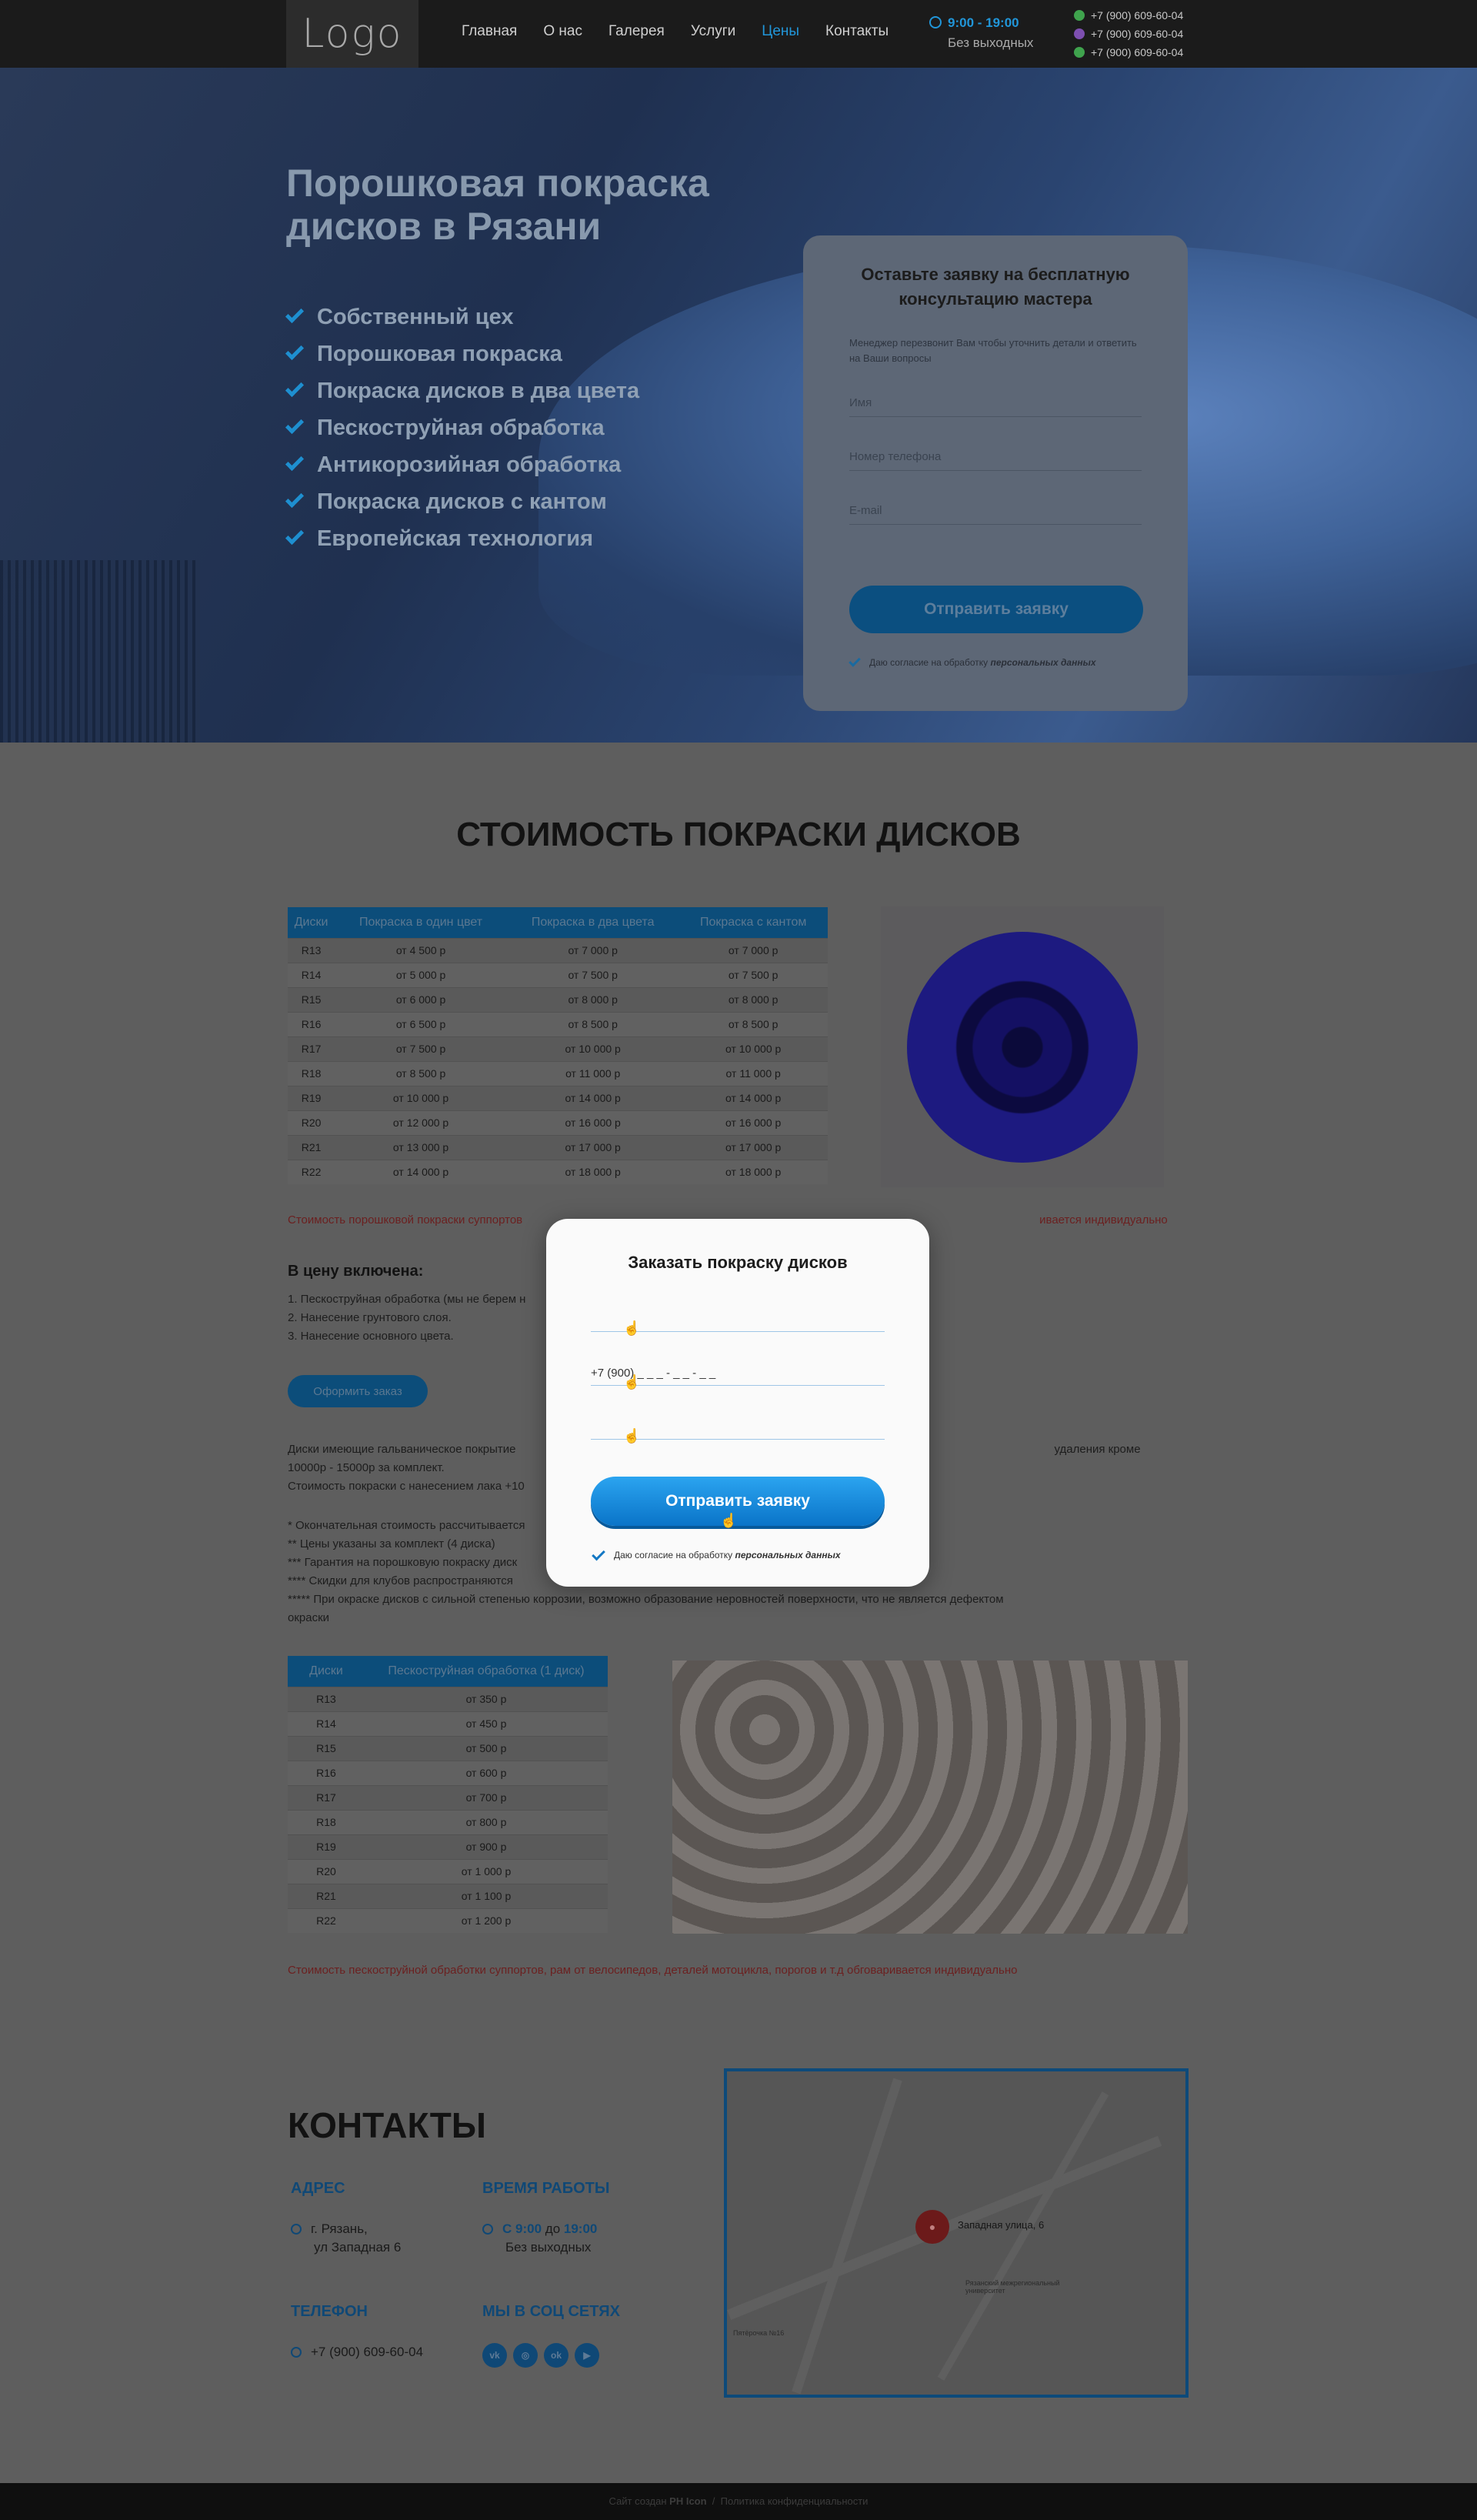 The height and width of the screenshot is (2520, 1477). What do you see at coordinates (296, 2352) in the screenshot?
I see `phone-icon` at bounding box center [296, 2352].